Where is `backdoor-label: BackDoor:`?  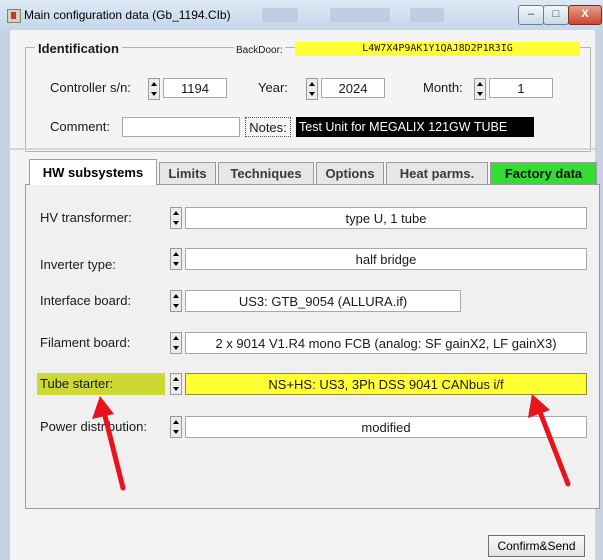
backdoor-label: BackDoor: is located at coordinates (259, 50).